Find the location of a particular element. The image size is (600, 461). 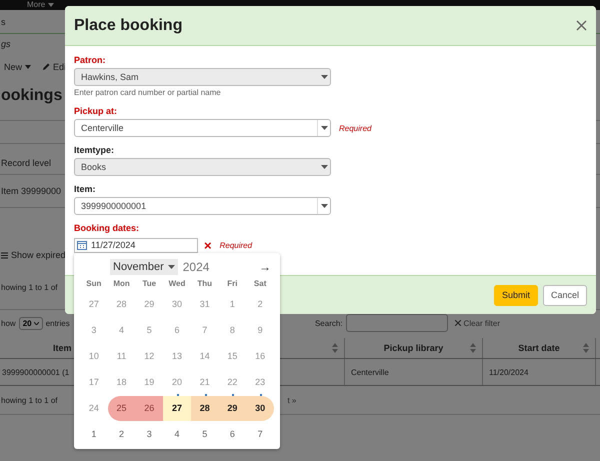

length-select: 20 is located at coordinates (30, 323).